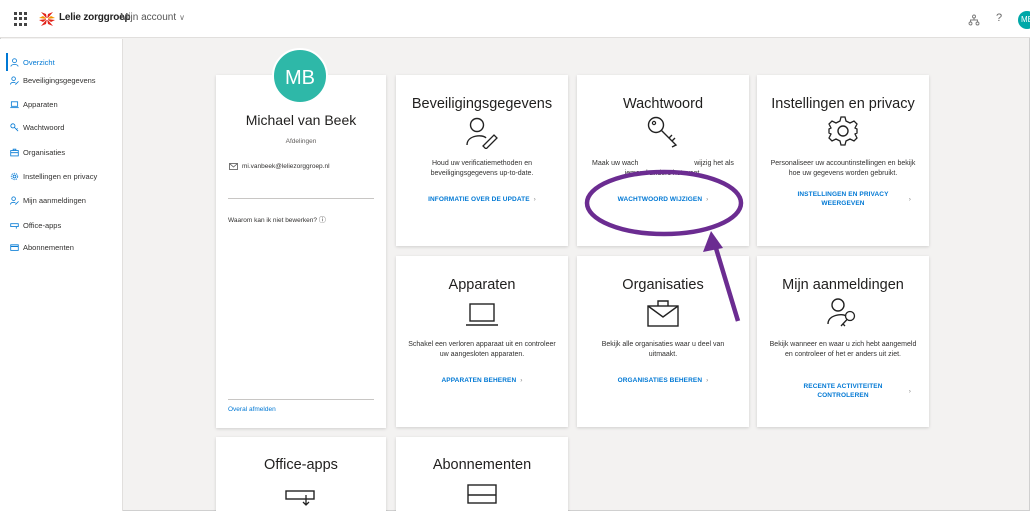 The width and height of the screenshot is (1030, 511). I want to click on annotation-arrow-line, so click(726, 283).